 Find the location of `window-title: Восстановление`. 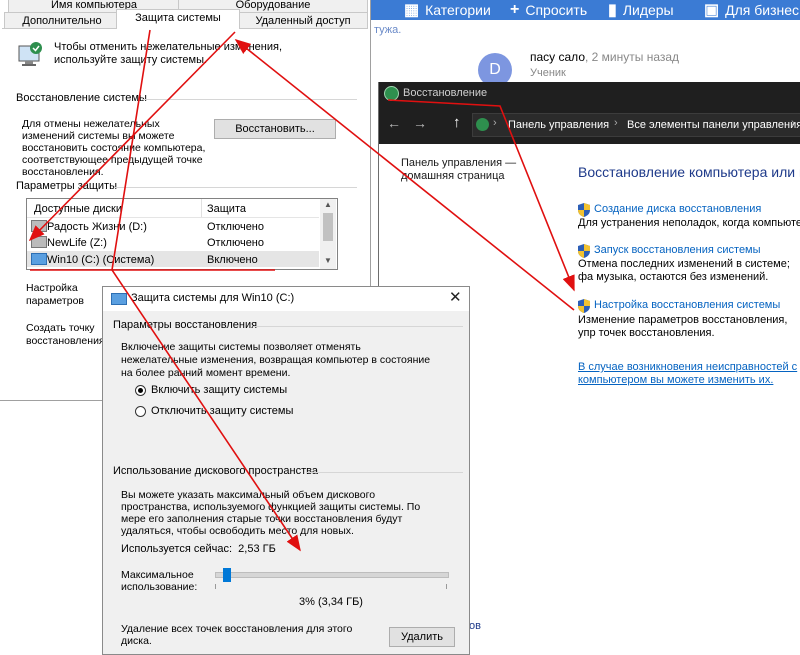

window-title: Восстановление is located at coordinates (445, 93).